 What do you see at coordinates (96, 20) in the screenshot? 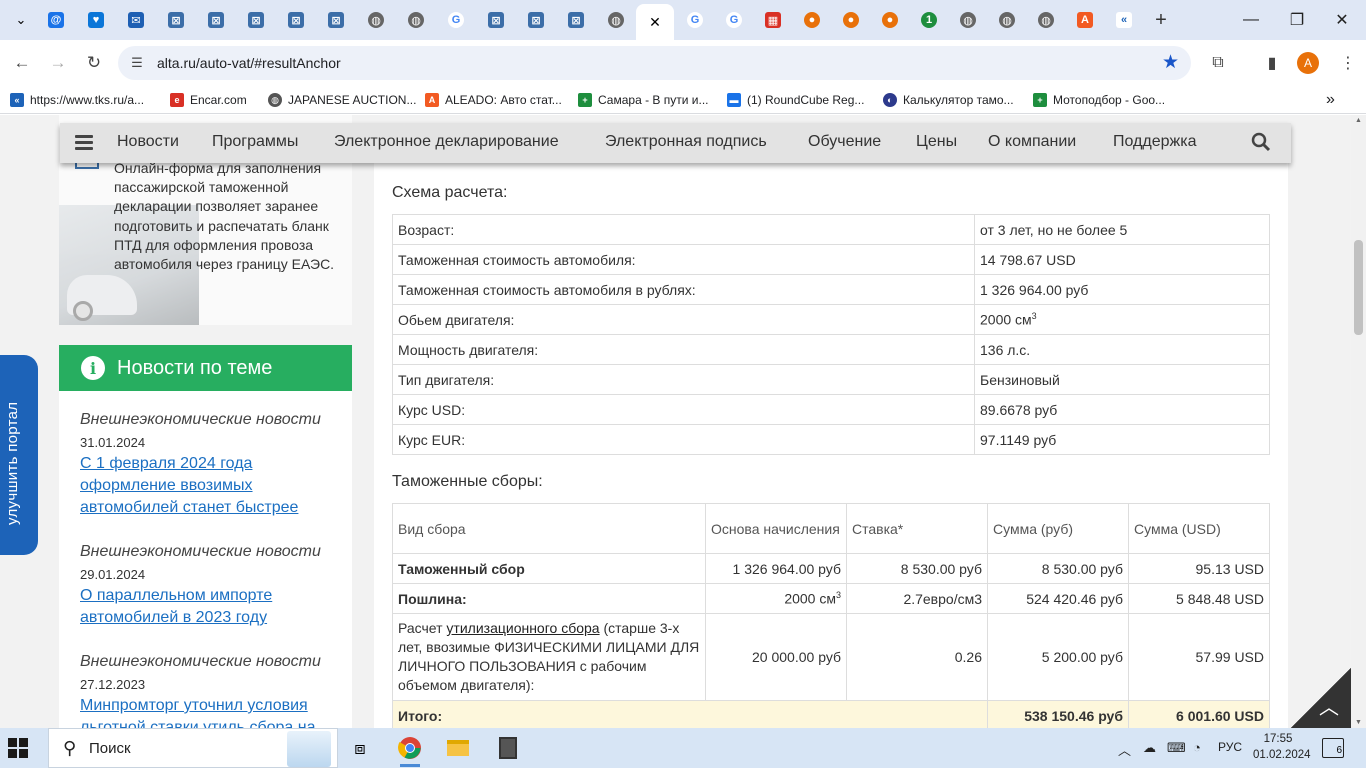
I see `tab-chat: ♥` at bounding box center [96, 20].